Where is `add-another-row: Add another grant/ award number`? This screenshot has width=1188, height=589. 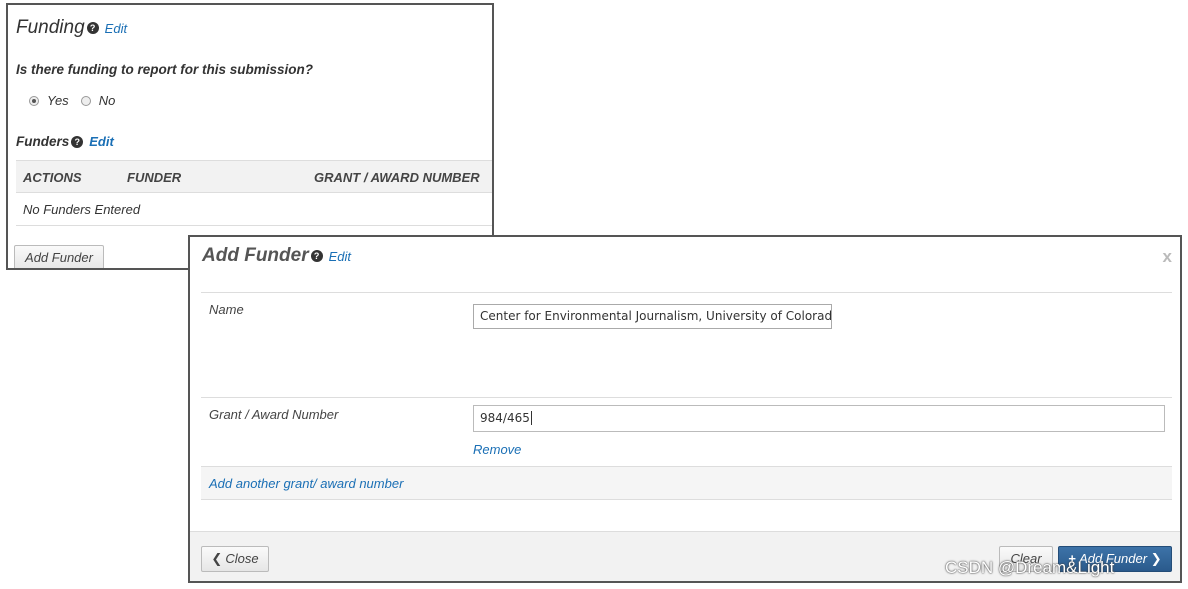 add-another-row: Add another grant/ award number is located at coordinates (686, 483).